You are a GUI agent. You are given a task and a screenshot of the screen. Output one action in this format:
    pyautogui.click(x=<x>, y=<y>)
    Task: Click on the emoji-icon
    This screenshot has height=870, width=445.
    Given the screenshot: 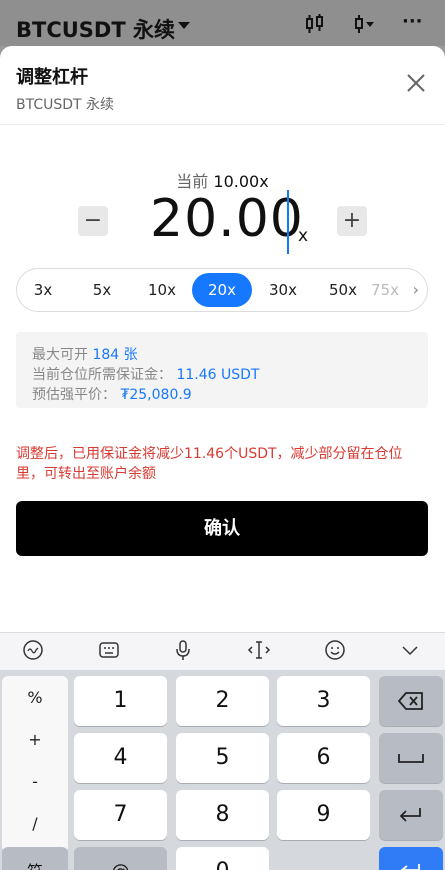 What is the action you would take?
    pyautogui.click(x=335, y=652)
    